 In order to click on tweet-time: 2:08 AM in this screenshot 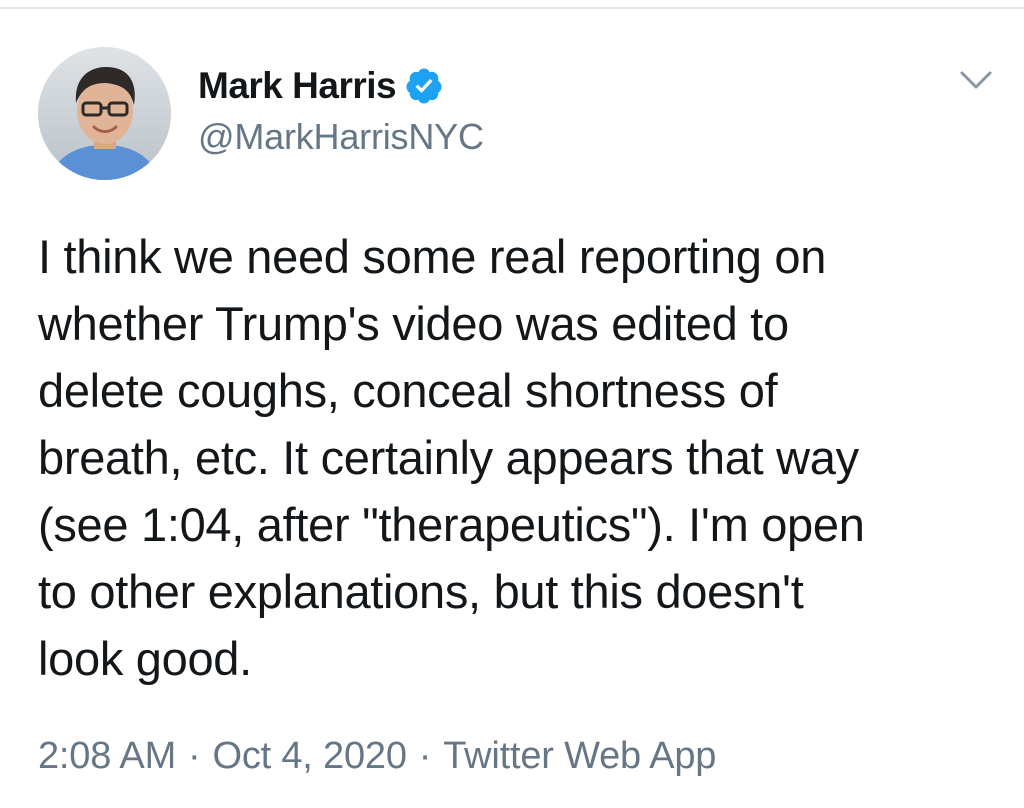, I will do `click(107, 756)`.